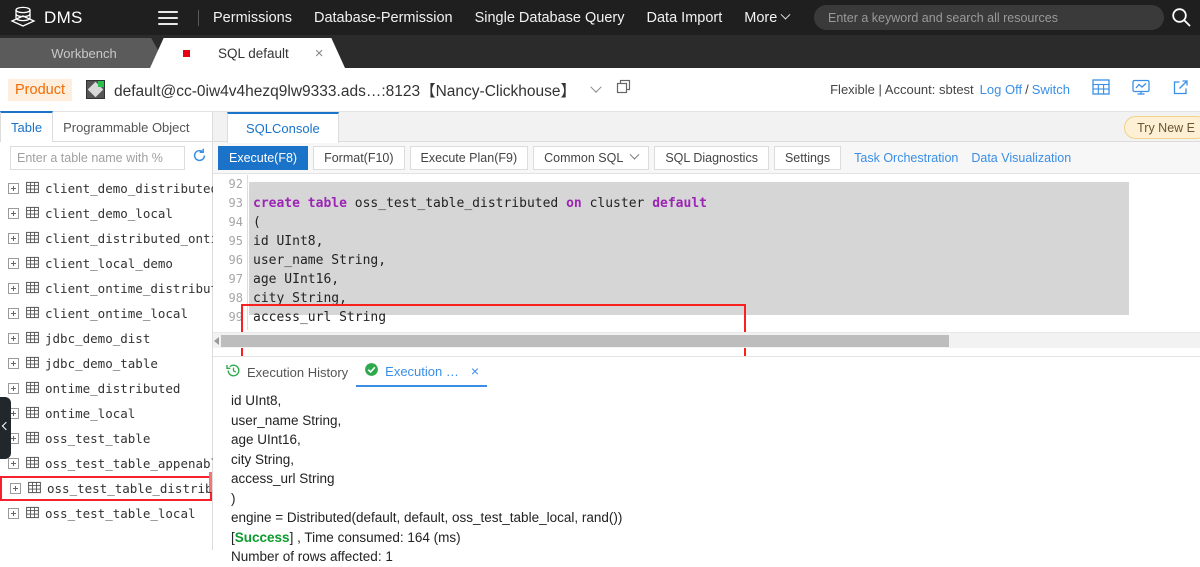 Image resolution: width=1200 pixels, height=567 pixels. Describe the element at coordinates (585, 341) in the screenshot. I see `scrollbar-thumb` at that location.